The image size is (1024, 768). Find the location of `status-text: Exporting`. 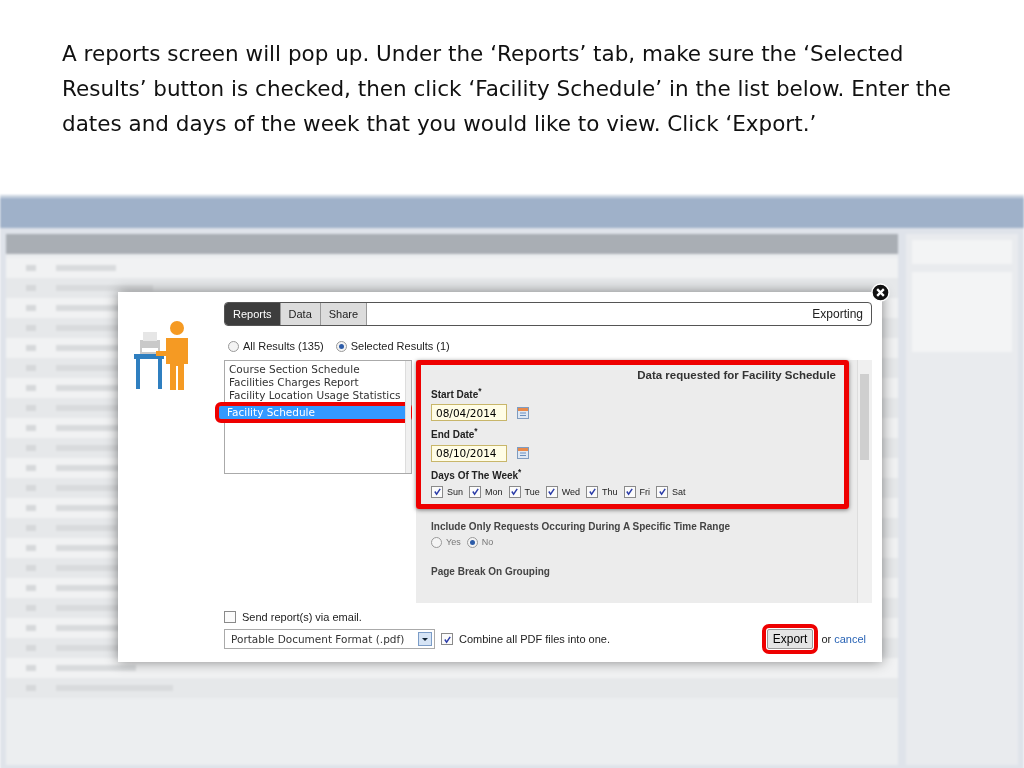

status-text: Exporting is located at coordinates (838, 314).